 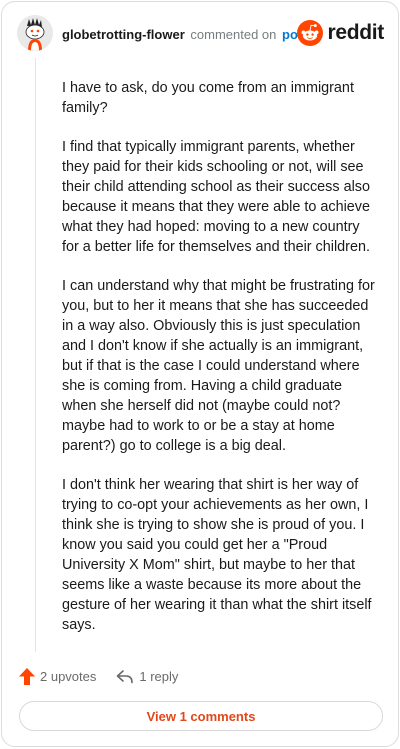 What do you see at coordinates (68, 676) in the screenshot?
I see `upvote-count: 2 upvotes` at bounding box center [68, 676].